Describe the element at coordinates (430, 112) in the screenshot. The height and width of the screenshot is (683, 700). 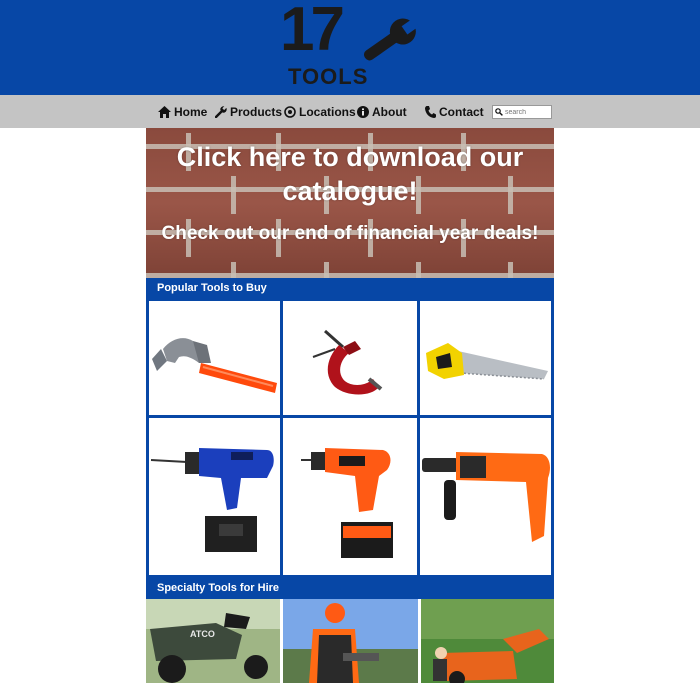
I see `phone-icon` at that location.